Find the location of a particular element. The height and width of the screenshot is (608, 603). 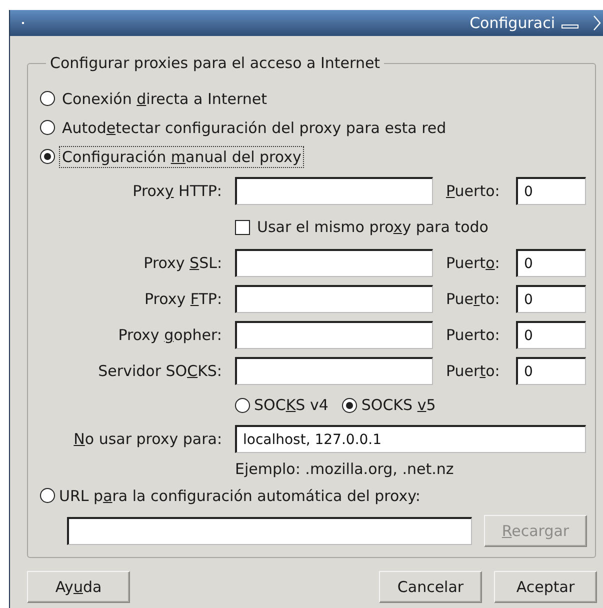

no-proxy-field: localhost, 127.0.0.1 is located at coordinates (410, 439).